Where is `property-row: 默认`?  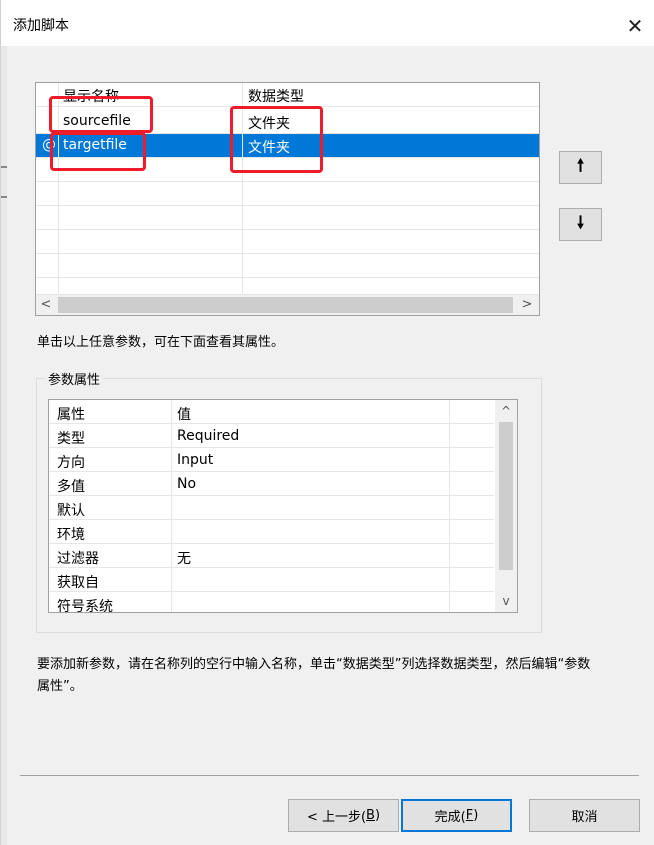
property-row: 默认 is located at coordinates (271, 508).